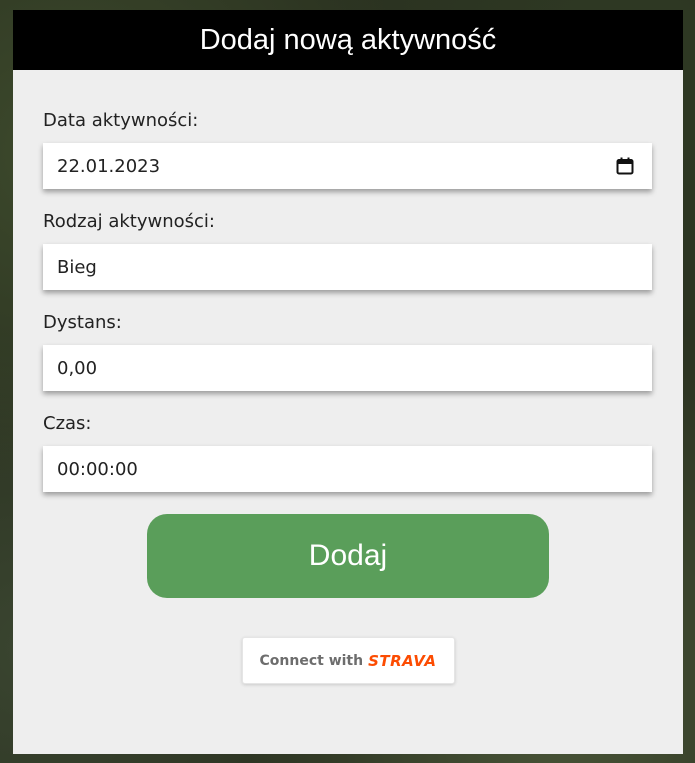 The height and width of the screenshot is (763, 695). I want to click on add-activity-button: Dodaj, so click(348, 556).